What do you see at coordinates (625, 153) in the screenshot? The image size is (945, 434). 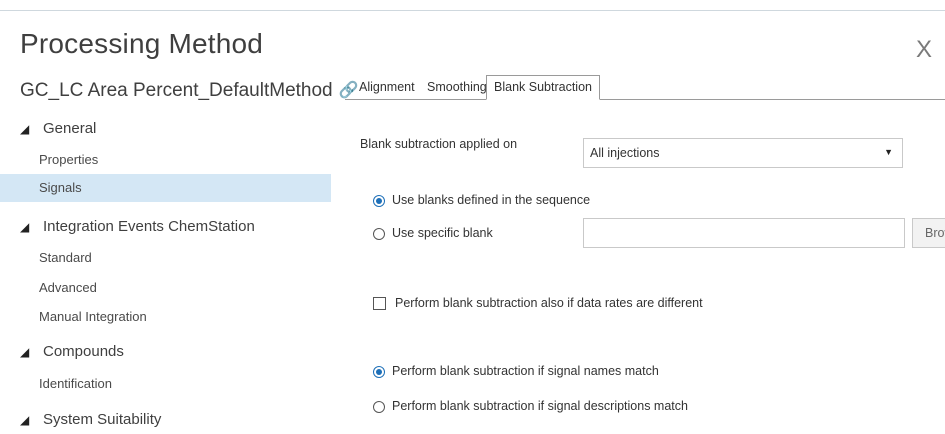 I see `applied-on-value: All injections` at bounding box center [625, 153].